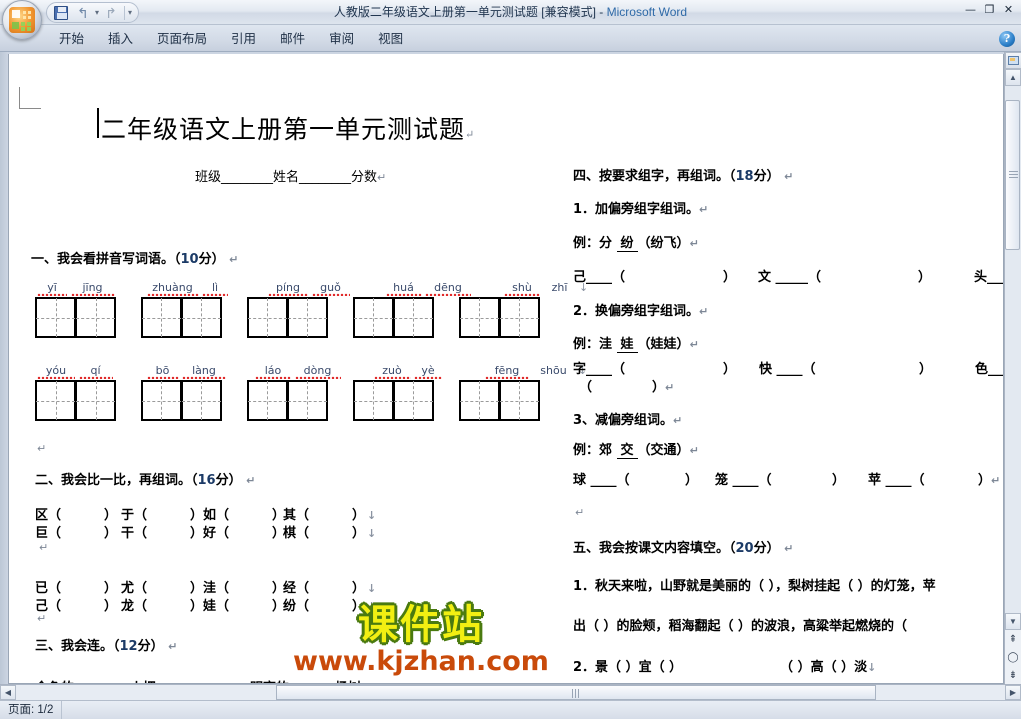  I want to click on pinyin-lang: làng, so click(204, 371).